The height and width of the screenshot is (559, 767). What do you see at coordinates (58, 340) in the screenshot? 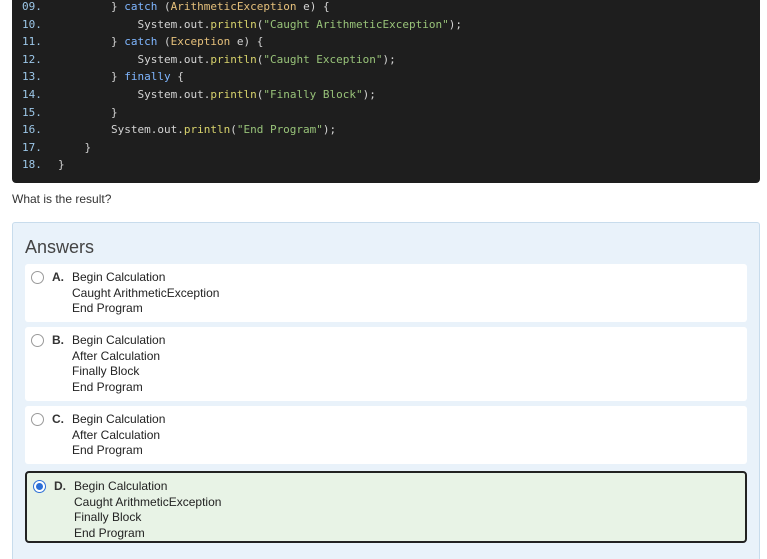
I see `option-letter: B.` at bounding box center [58, 340].